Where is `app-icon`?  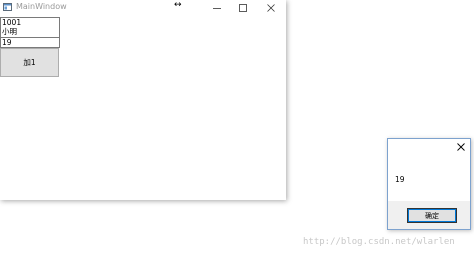 app-icon is located at coordinates (7, 7).